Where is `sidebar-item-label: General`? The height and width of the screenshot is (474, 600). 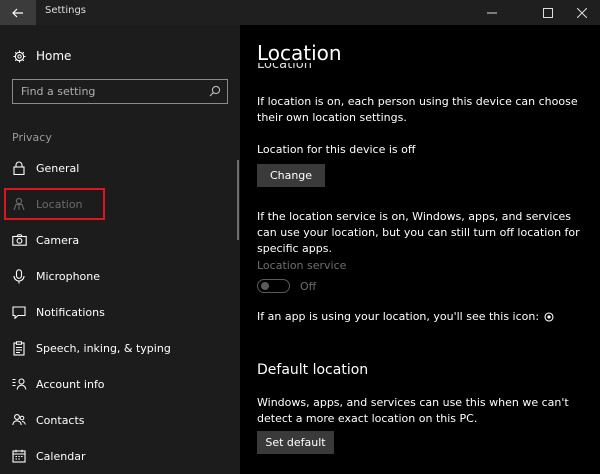
sidebar-item-label: General is located at coordinates (58, 168).